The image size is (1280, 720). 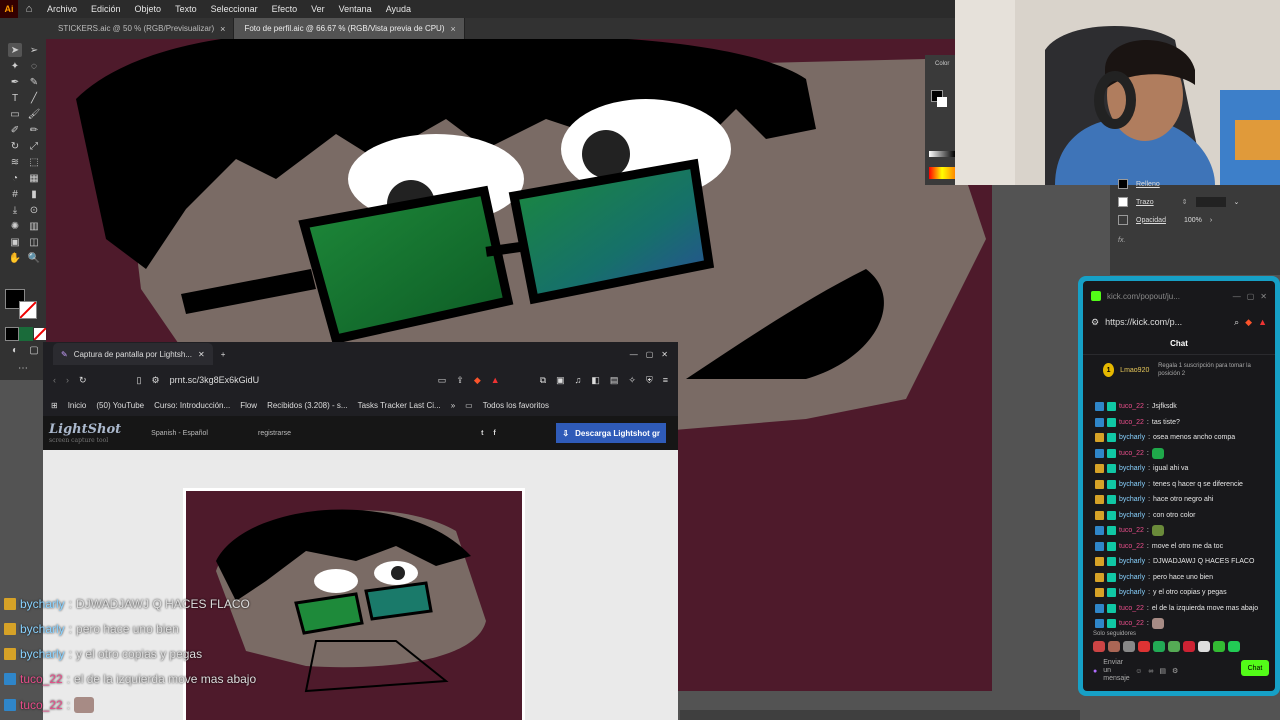 What do you see at coordinates (460, 380) in the screenshot?
I see `share-icon: ⇪` at bounding box center [460, 380].